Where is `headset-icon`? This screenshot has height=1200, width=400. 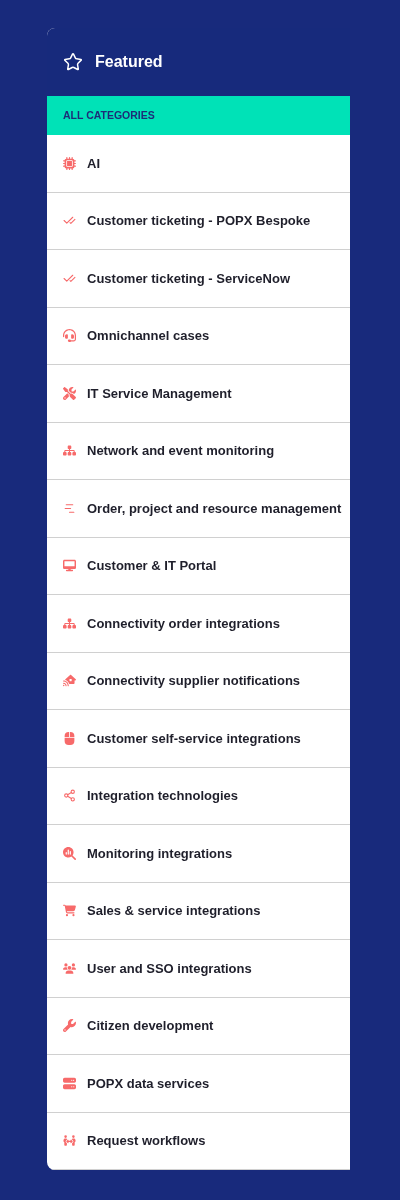 headset-icon is located at coordinates (69, 336).